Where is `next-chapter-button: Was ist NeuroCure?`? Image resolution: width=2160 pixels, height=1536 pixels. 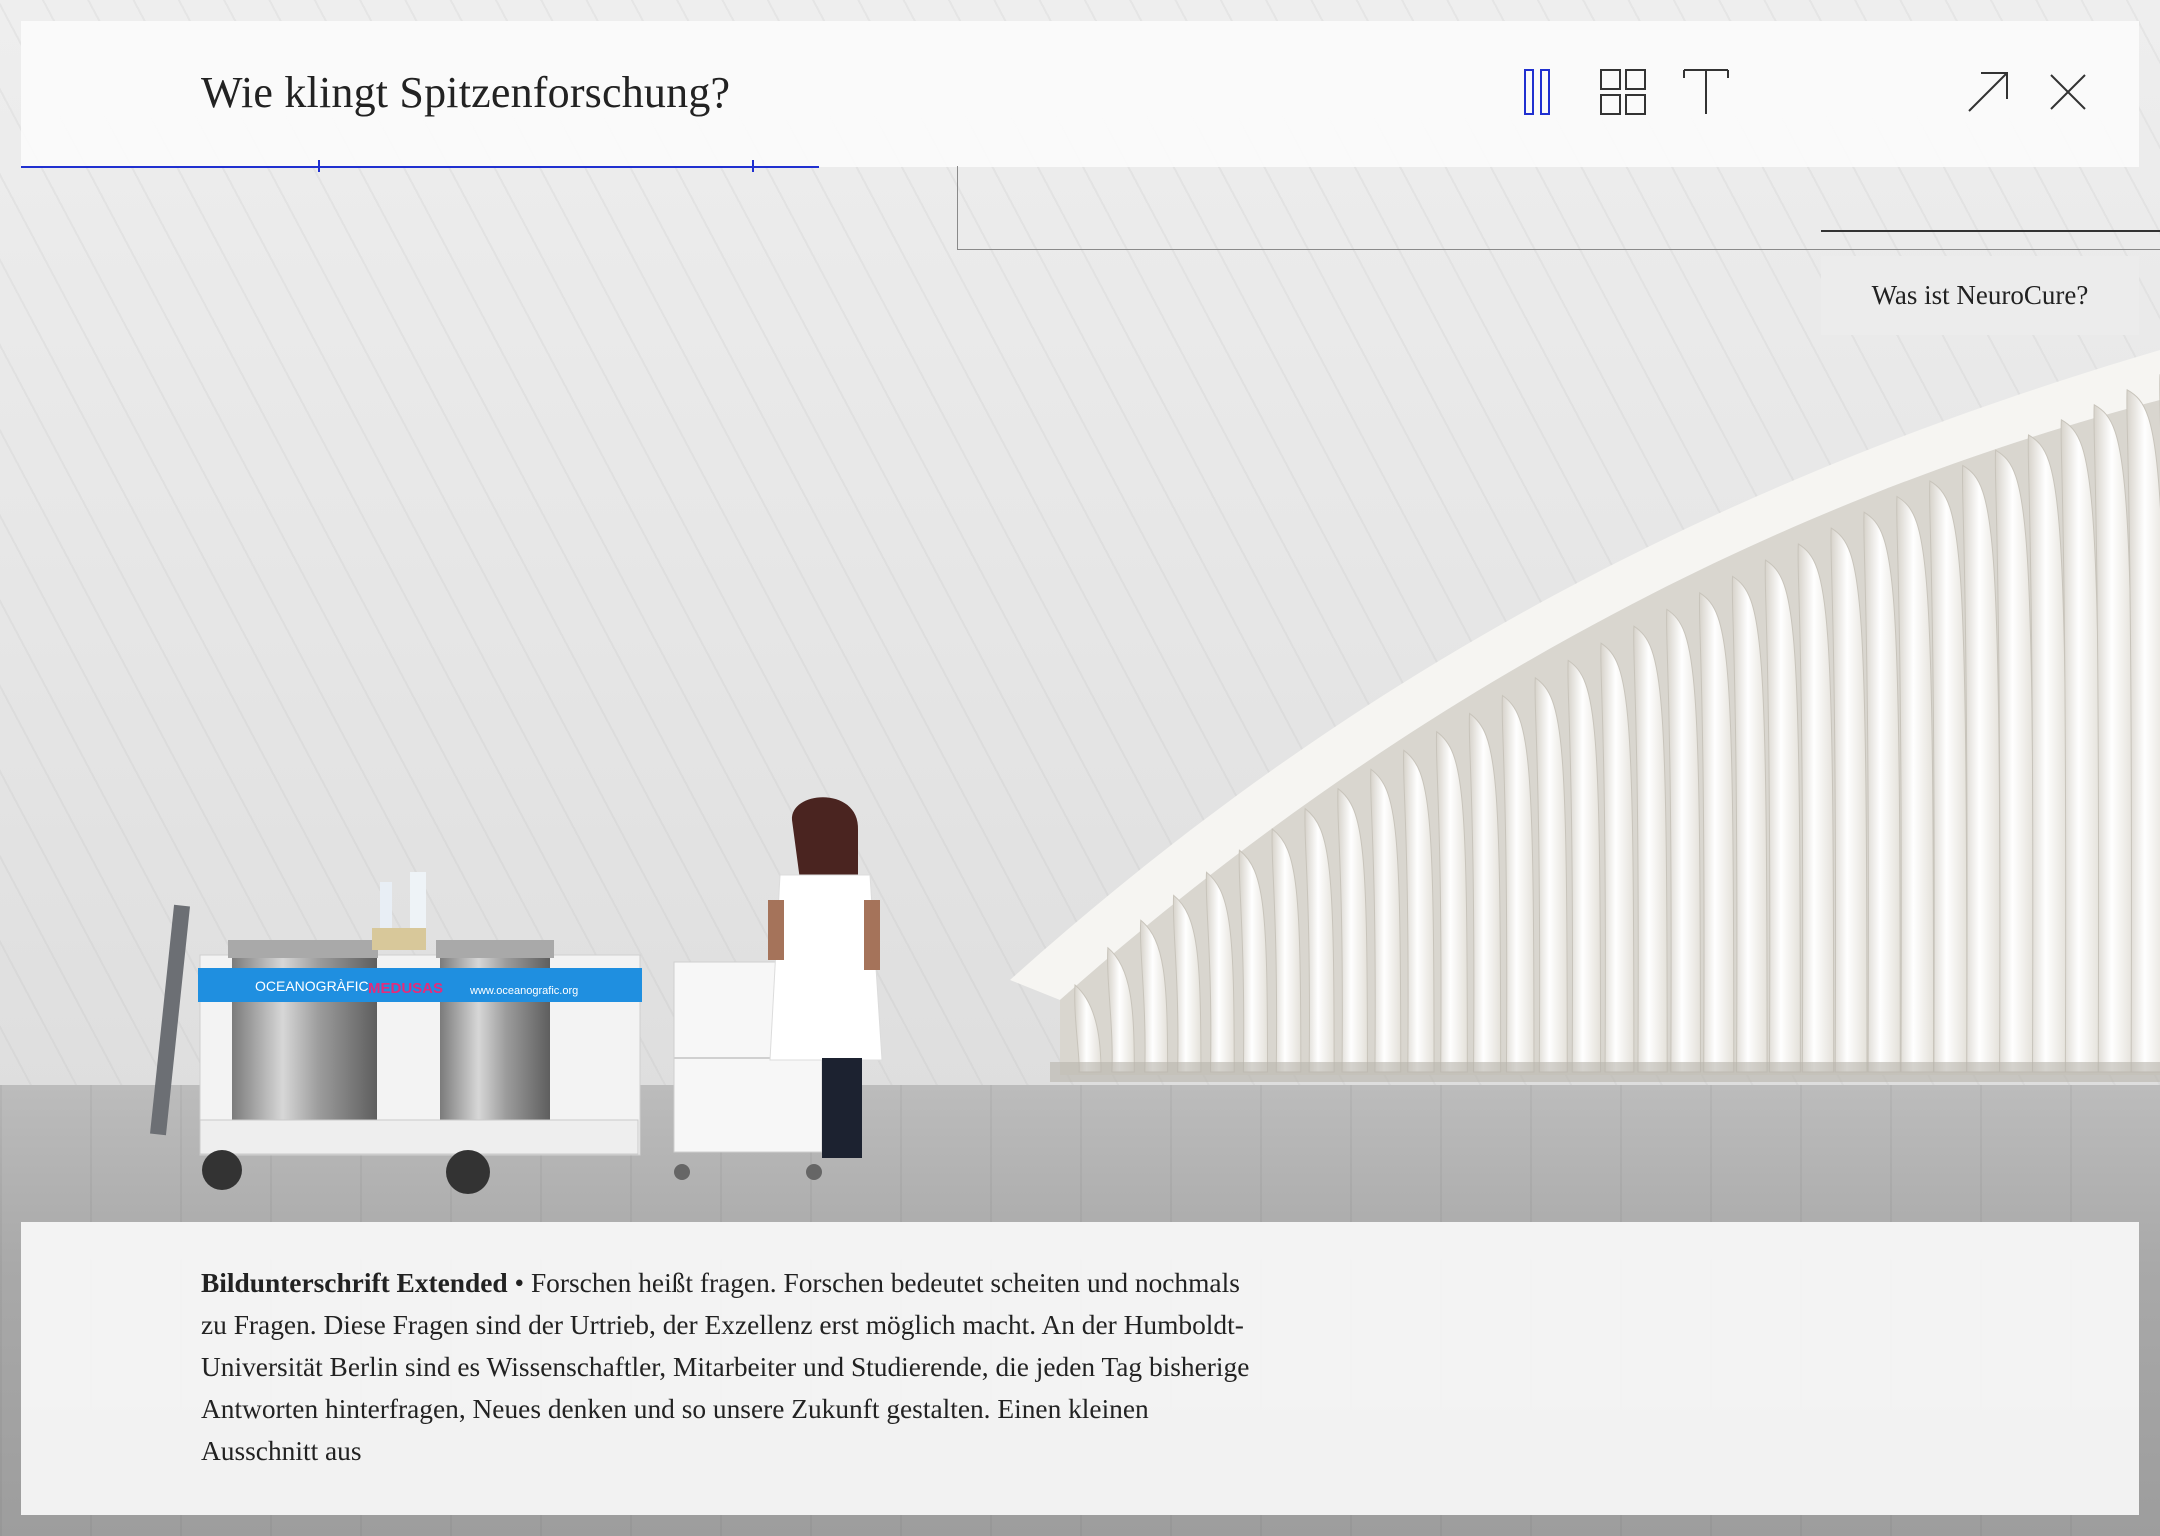 next-chapter-button: Was ist NeuroCure? is located at coordinates (1980, 295).